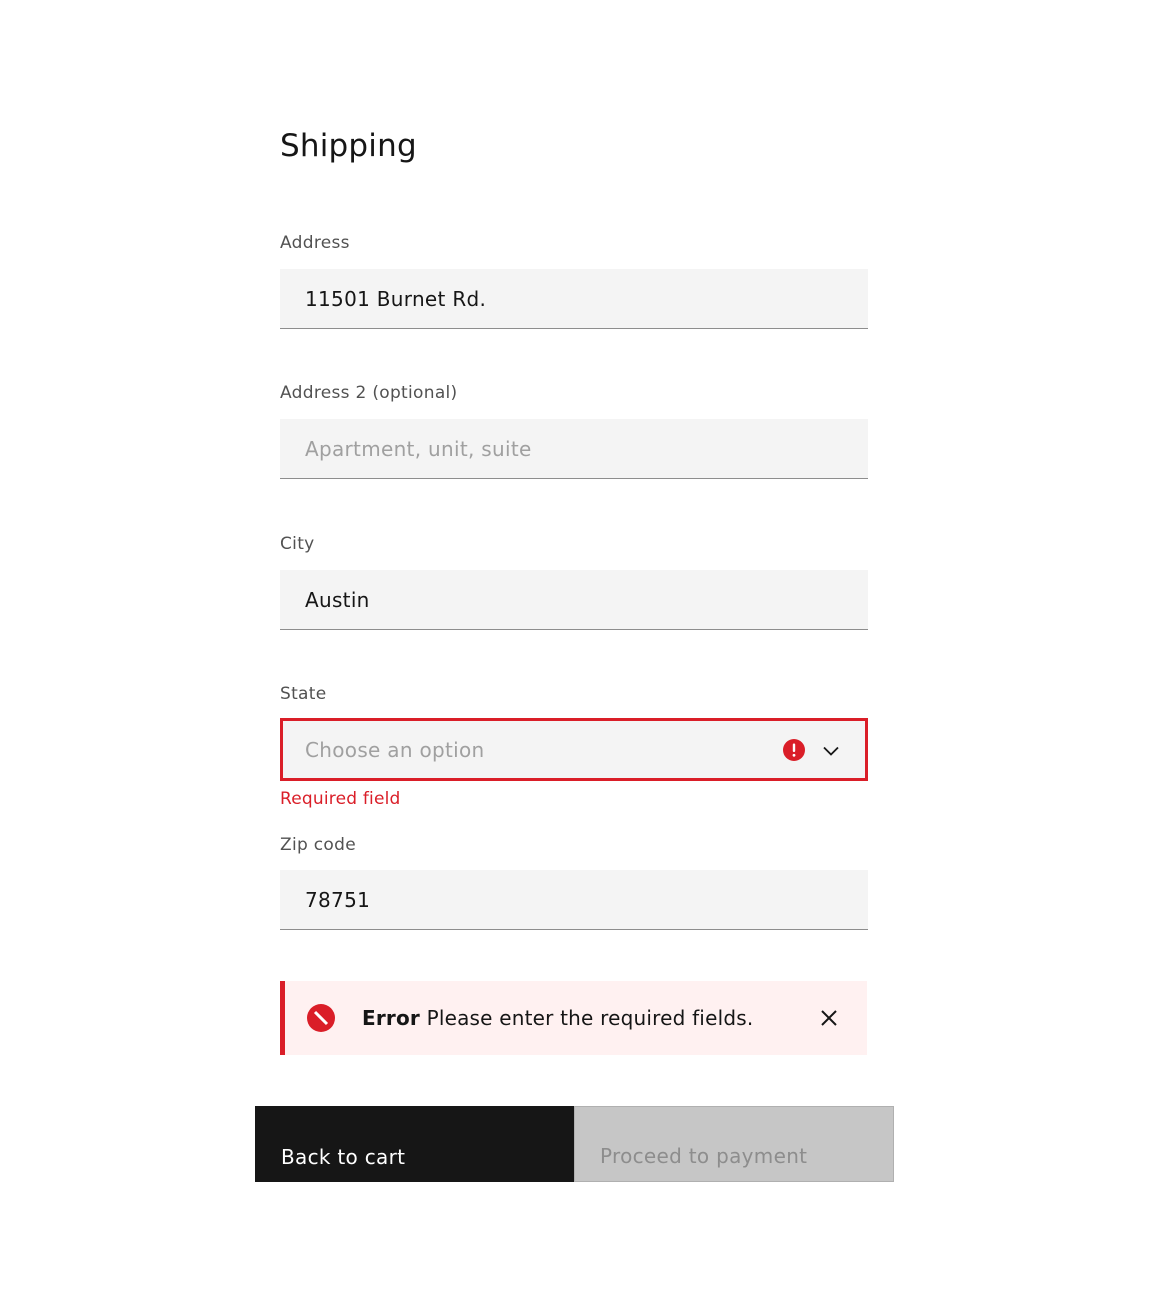 This screenshot has height=1307, width=1152. I want to click on state-select: Choose an option, so click(574, 749).